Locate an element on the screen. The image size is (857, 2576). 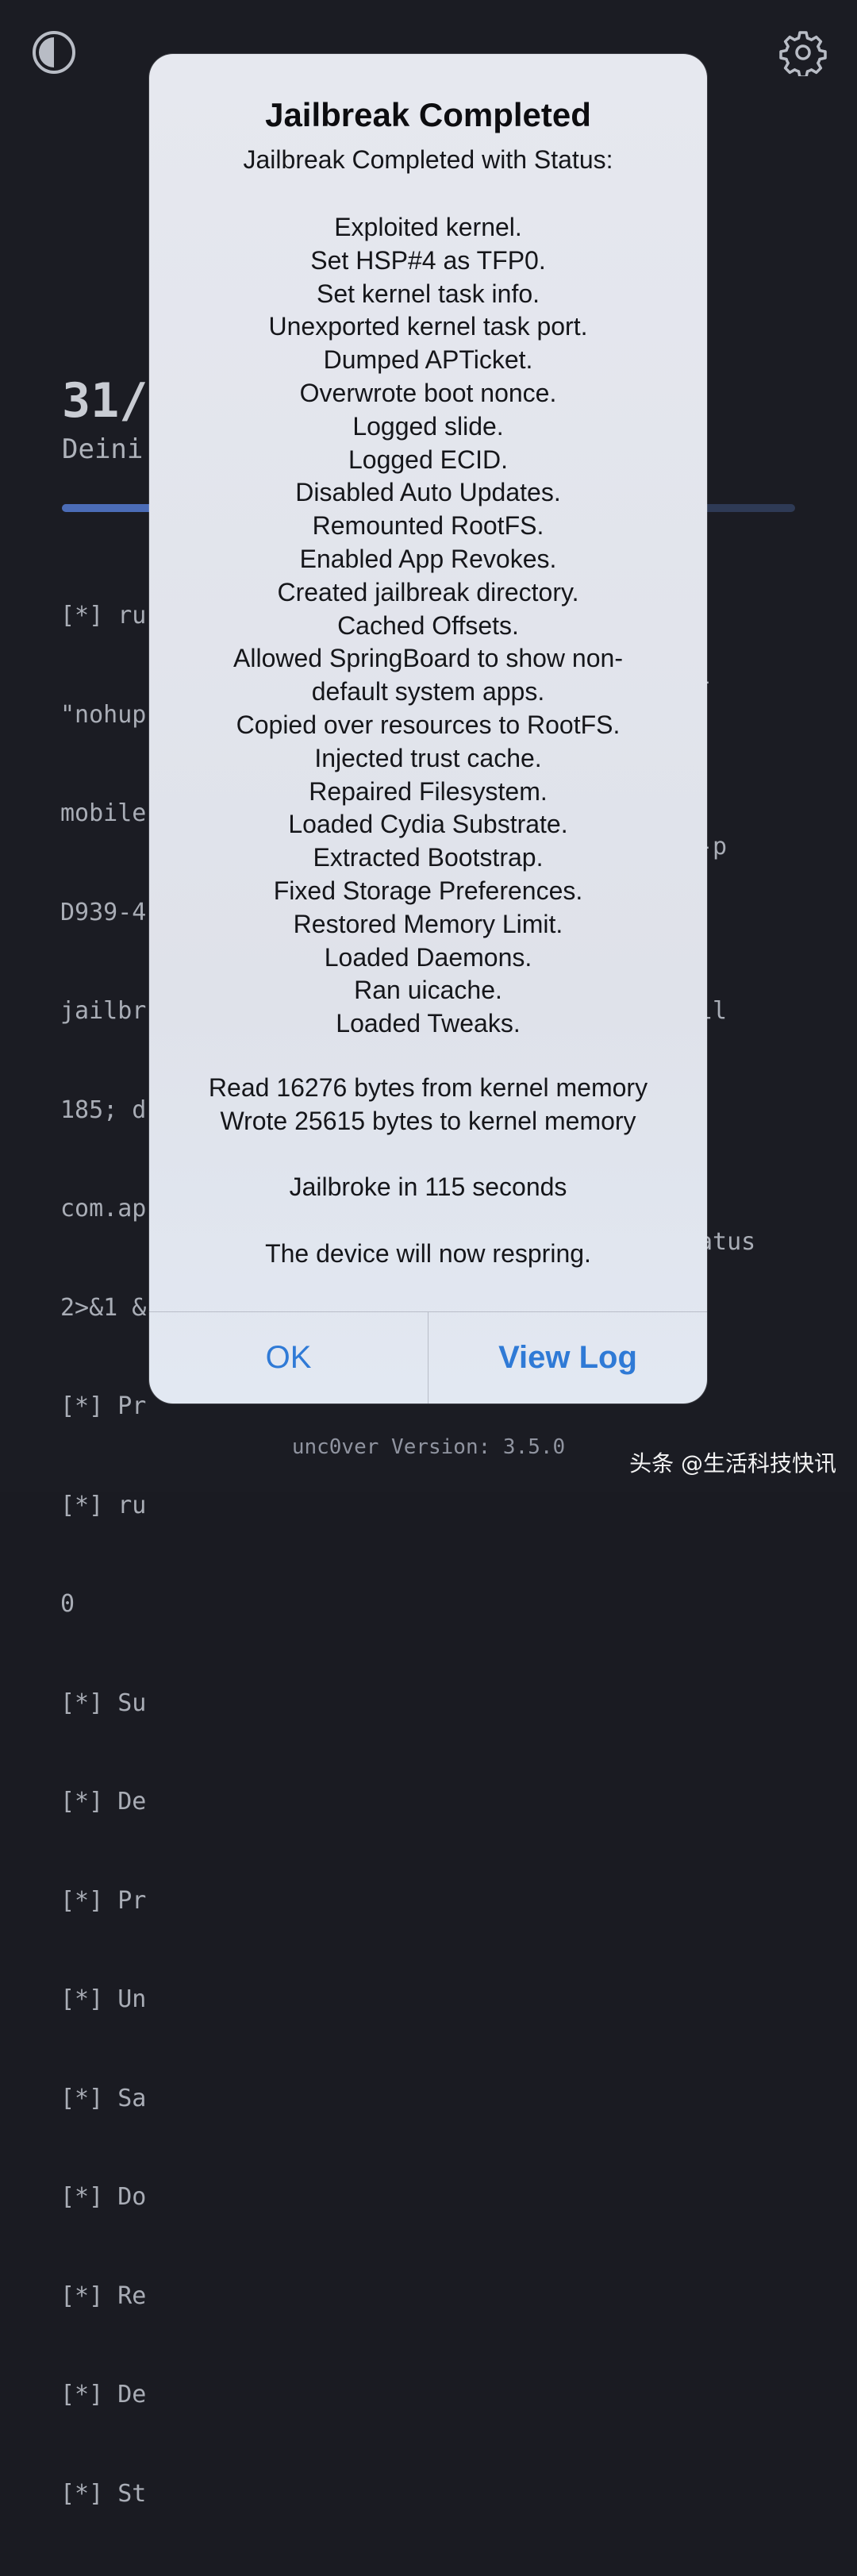
status-item: Loaded Tweaks. is located at coordinates (428, 1024).